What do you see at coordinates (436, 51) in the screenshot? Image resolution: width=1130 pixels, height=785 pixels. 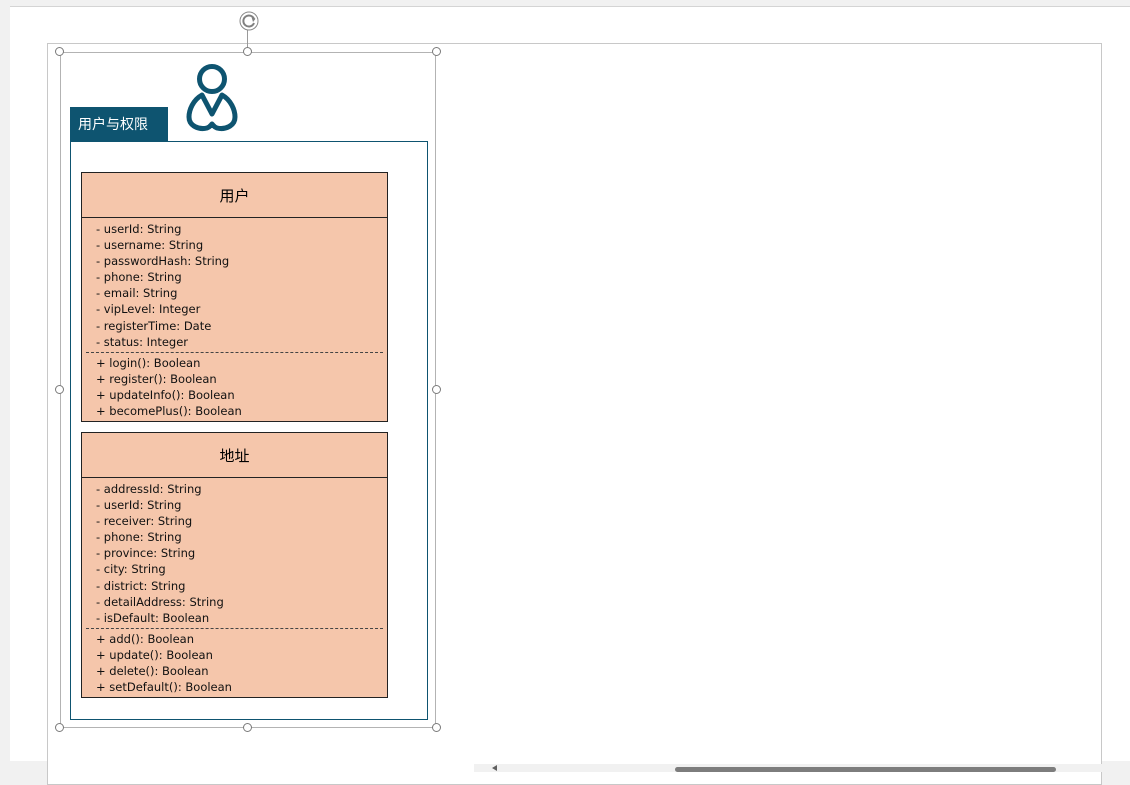 I see `resize-handle-top-right` at bounding box center [436, 51].